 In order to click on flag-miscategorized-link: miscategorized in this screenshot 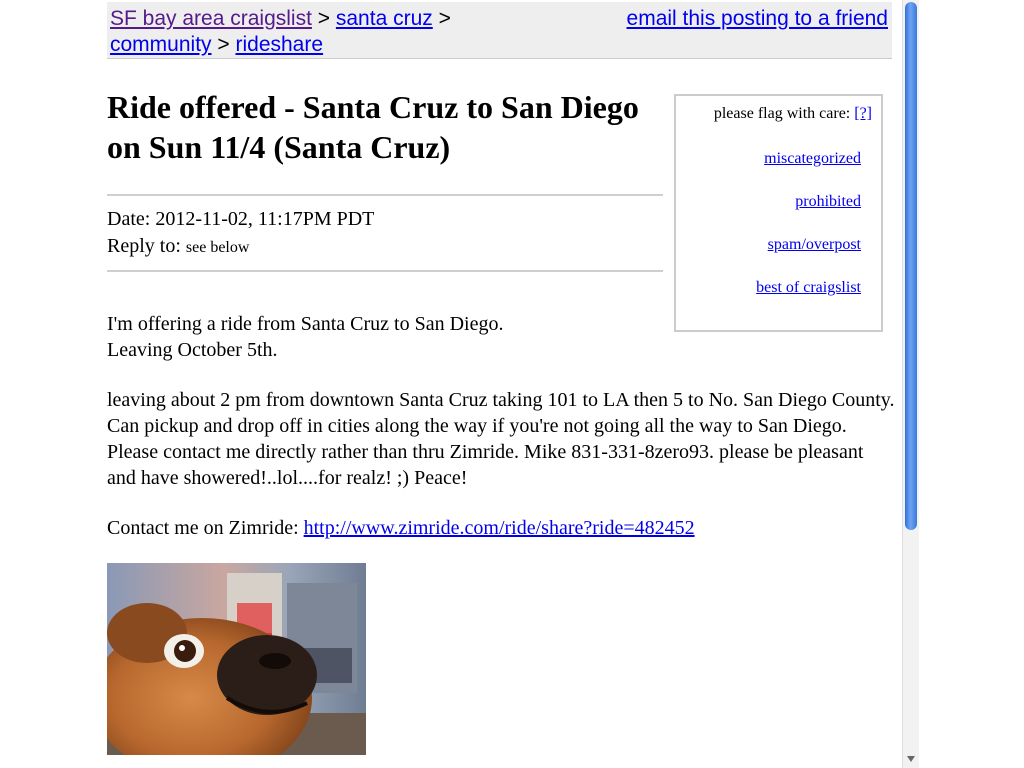, I will do `click(812, 159)`.